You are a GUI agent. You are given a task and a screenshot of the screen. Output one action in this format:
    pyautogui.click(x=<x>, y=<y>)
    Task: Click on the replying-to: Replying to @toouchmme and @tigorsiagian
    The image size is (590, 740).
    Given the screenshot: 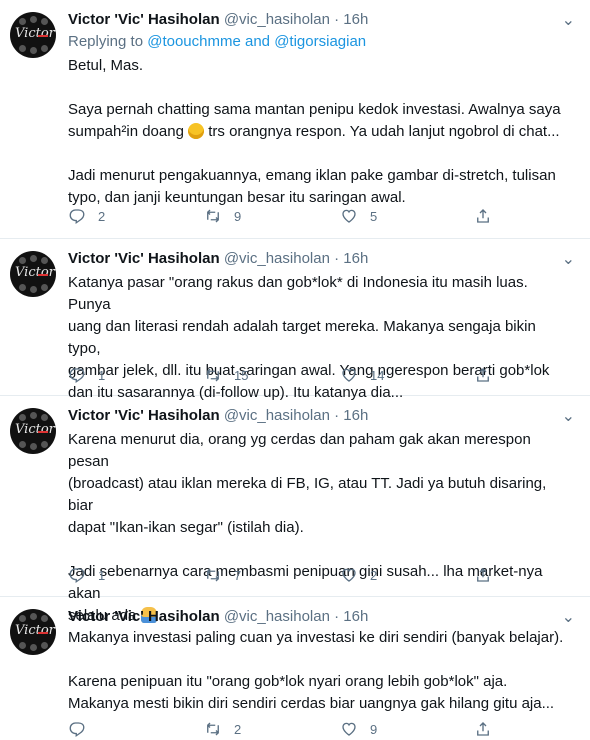 What is the action you would take?
    pyautogui.click(x=217, y=42)
    